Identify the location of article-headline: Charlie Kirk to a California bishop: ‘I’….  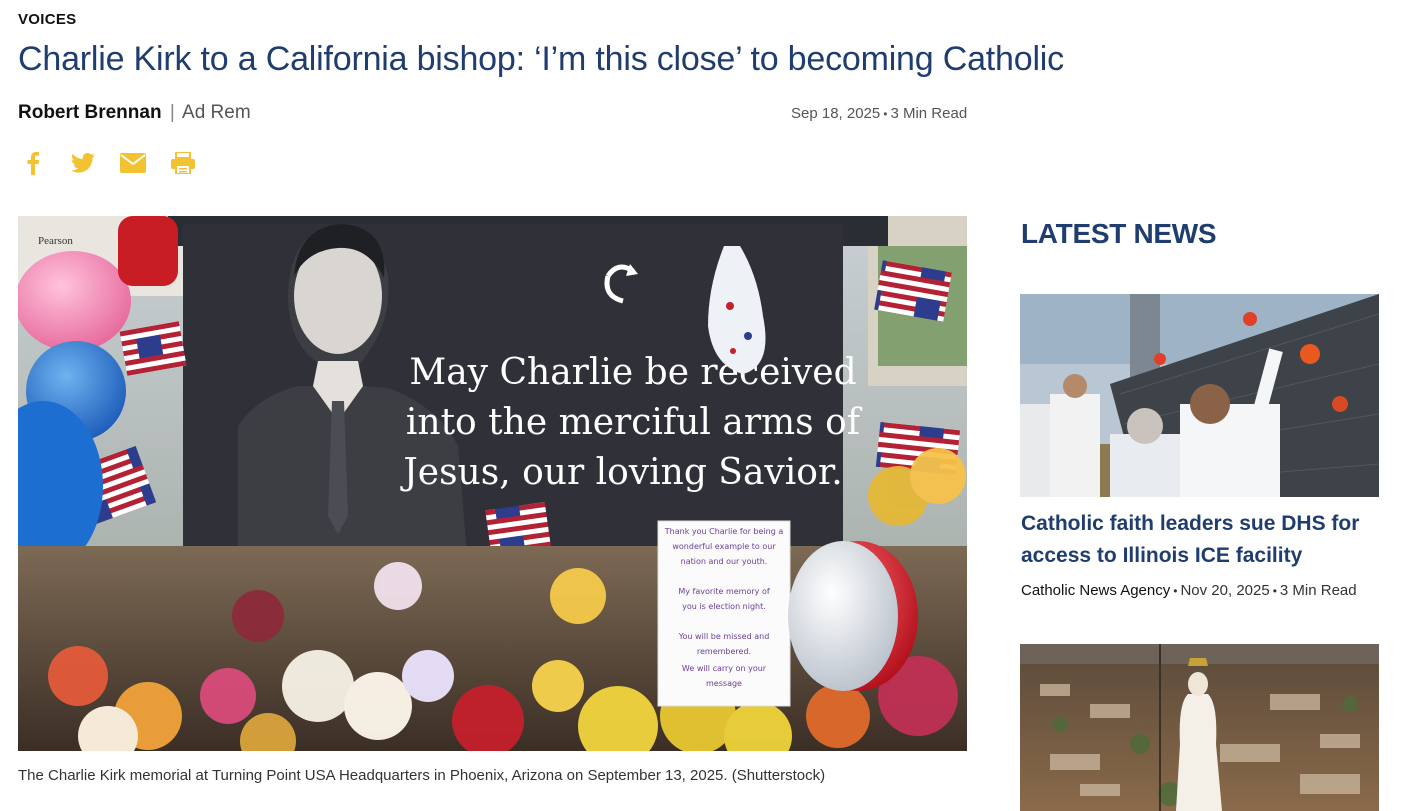
(541, 59).